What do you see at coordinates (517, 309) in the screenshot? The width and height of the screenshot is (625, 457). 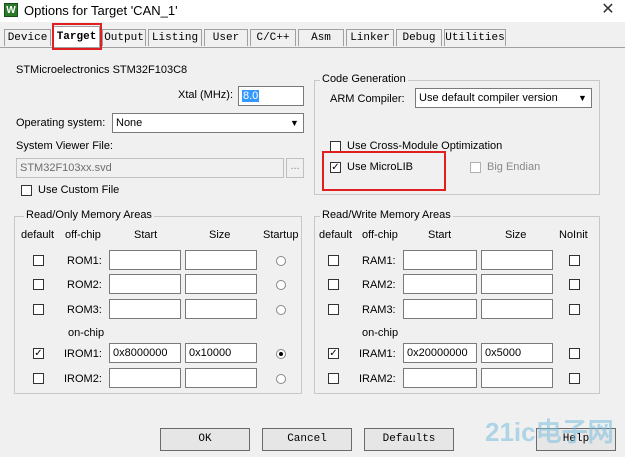 I see `ram3-size-input` at bounding box center [517, 309].